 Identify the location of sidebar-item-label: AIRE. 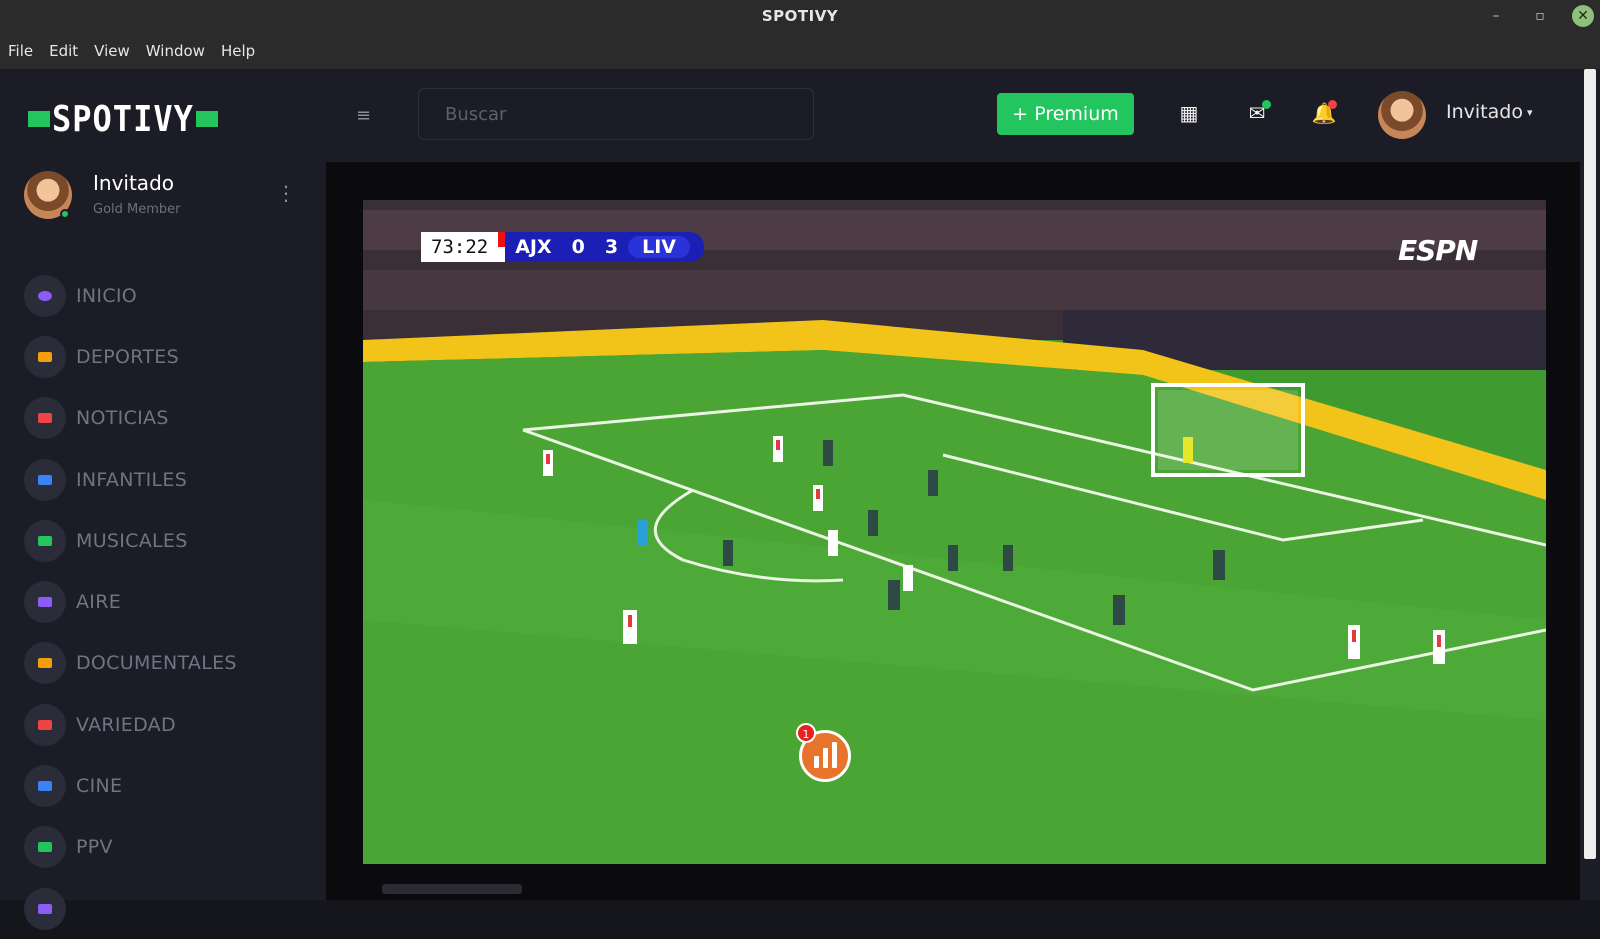
(99, 602).